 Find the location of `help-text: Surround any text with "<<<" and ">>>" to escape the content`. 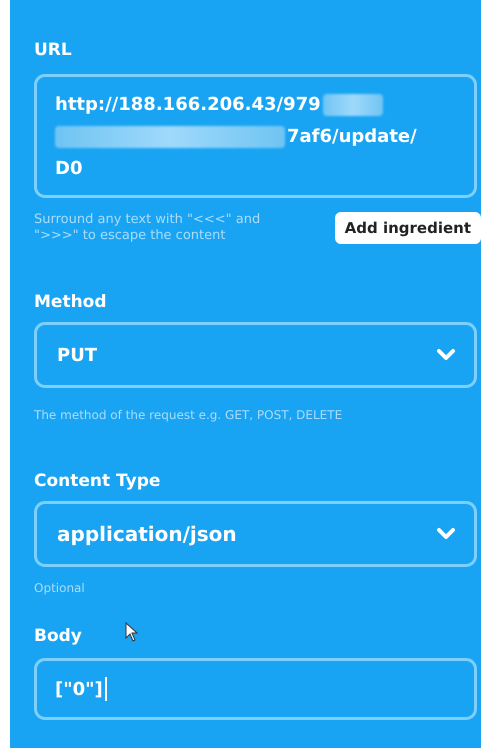

help-text: Surround any text with "<<<" and ">>>" to escape the content is located at coordinates (148, 228).